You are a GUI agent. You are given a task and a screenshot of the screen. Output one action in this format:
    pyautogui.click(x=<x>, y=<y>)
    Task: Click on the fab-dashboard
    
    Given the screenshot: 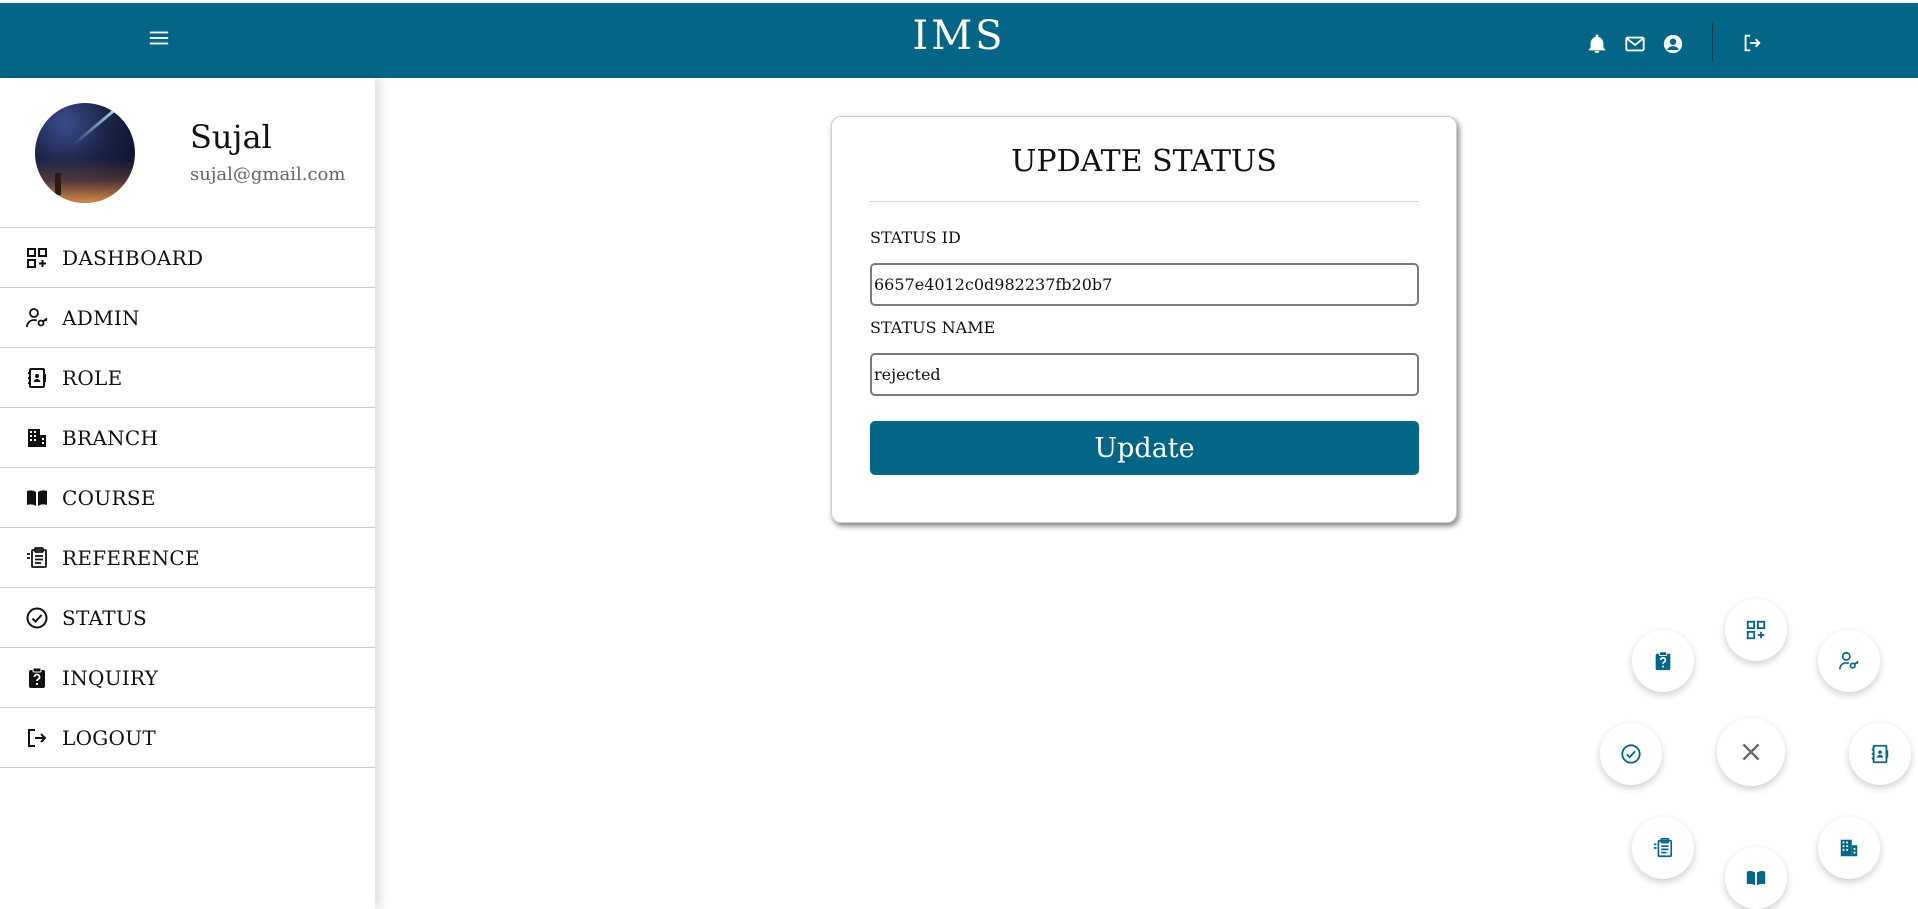 What is the action you would take?
    pyautogui.click(x=1756, y=630)
    